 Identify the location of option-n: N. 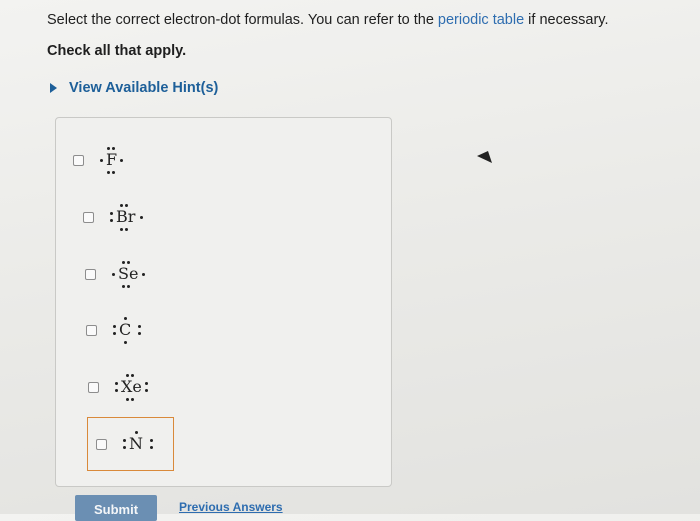
(129, 444).